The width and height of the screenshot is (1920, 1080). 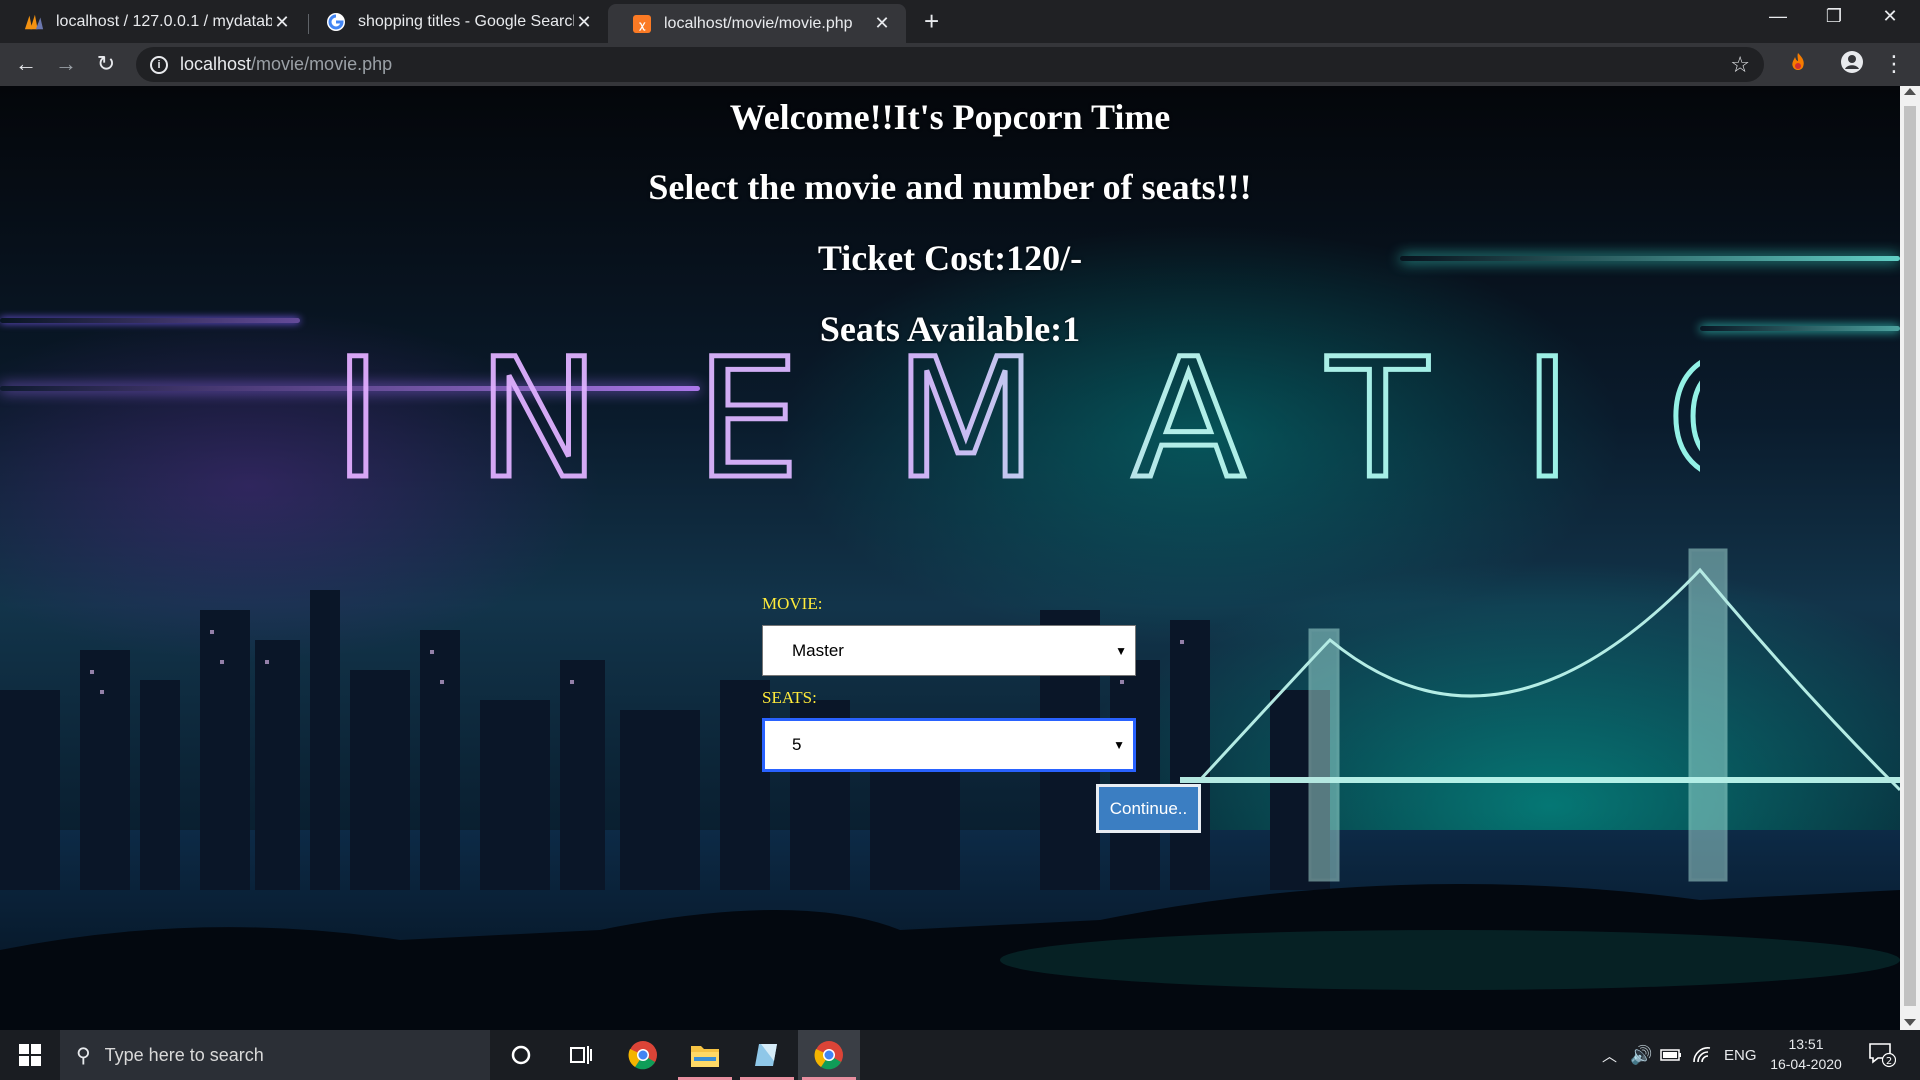 What do you see at coordinates (829, 1055) in the screenshot?
I see `chrome-active-window-icon` at bounding box center [829, 1055].